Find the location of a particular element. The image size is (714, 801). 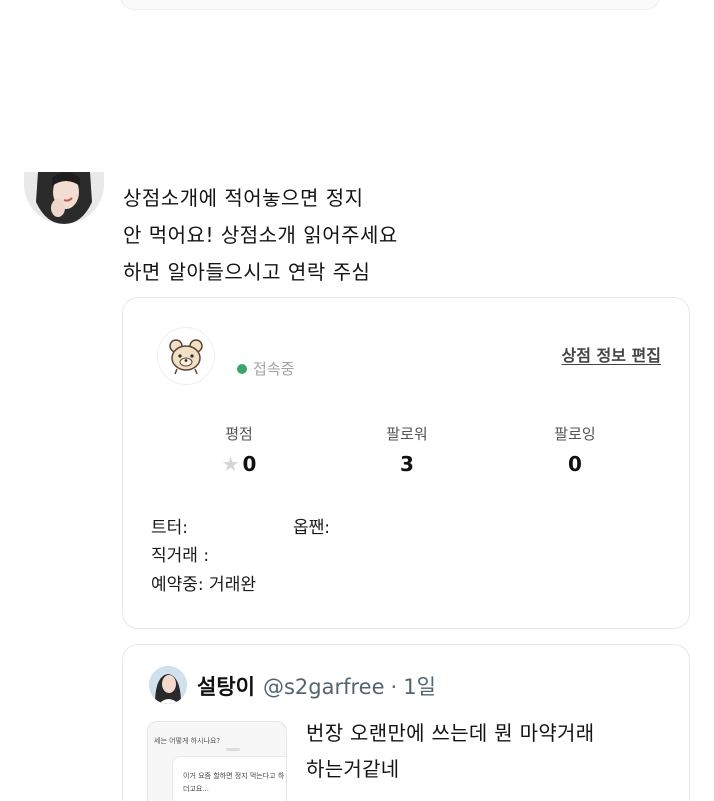

stat-label: 팔로워 is located at coordinates (407, 434).